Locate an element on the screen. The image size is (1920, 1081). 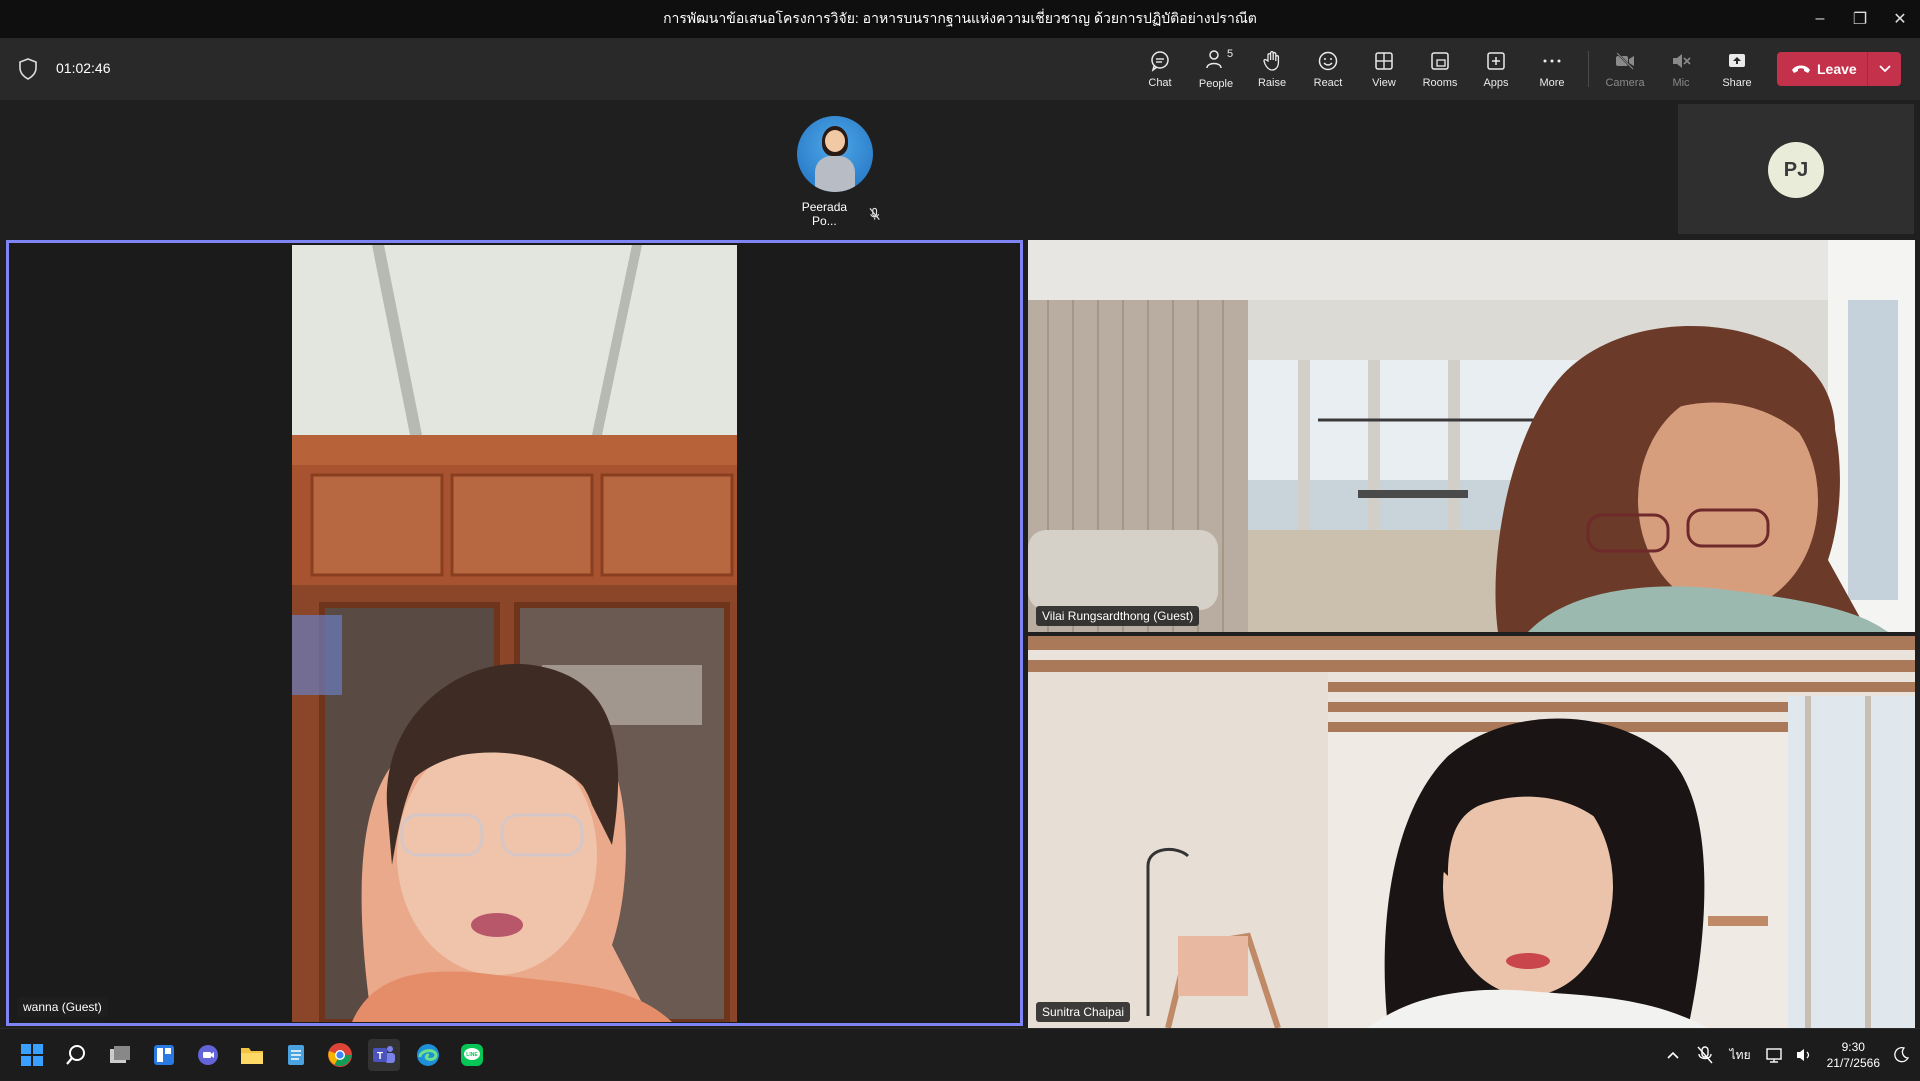
task-view-button is located at coordinates (120, 1055).